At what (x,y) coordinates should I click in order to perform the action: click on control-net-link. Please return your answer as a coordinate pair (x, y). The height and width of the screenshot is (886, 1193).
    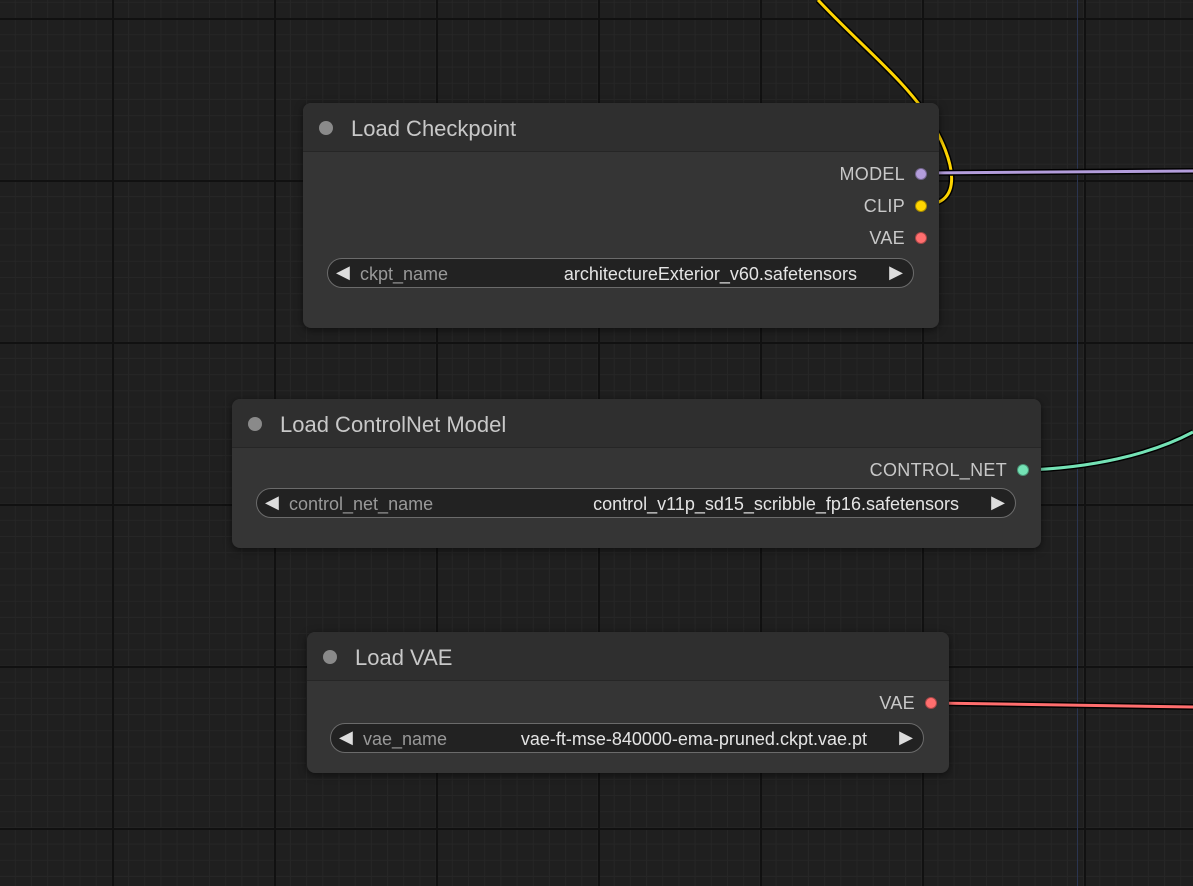
    Looking at the image, I should click on (1109, 451).